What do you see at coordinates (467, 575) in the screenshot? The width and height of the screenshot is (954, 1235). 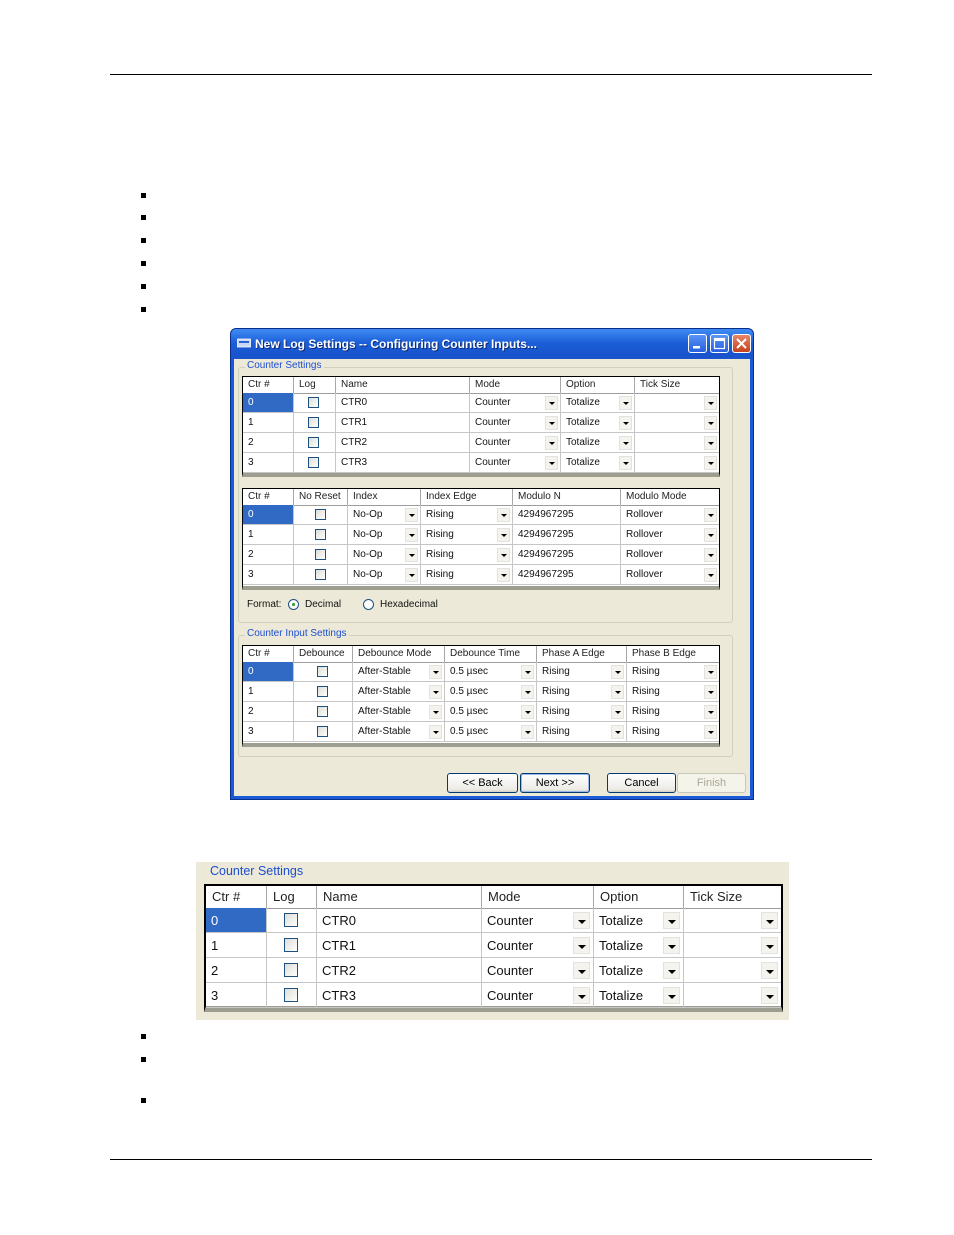 I see `index-edge-cell: Rising` at bounding box center [467, 575].